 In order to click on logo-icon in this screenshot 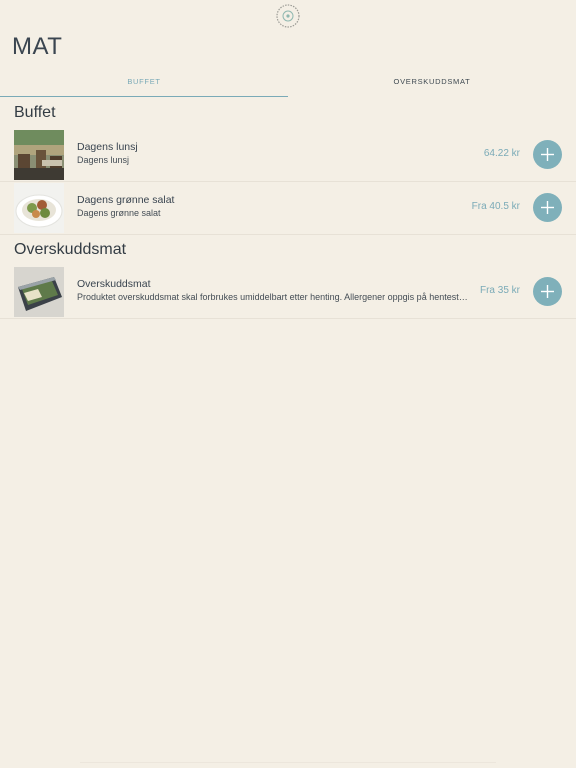, I will do `click(288, 16)`.